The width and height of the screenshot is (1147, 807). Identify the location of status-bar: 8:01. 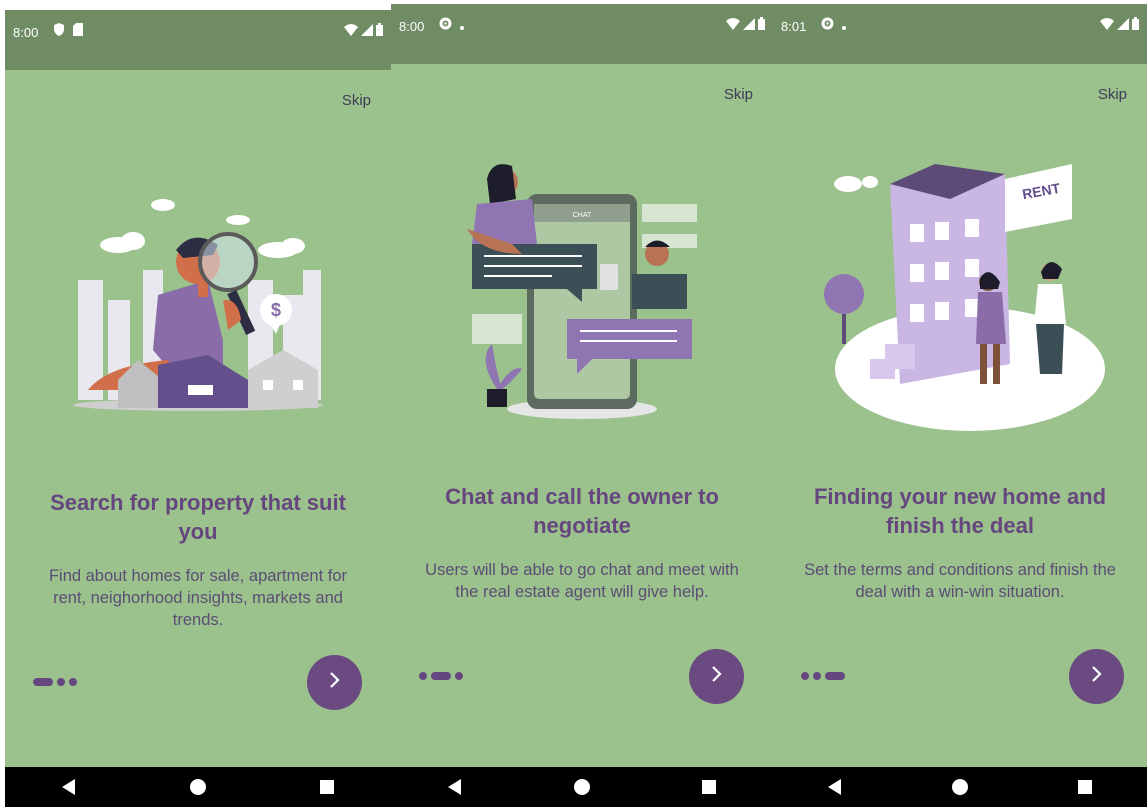
(960, 34).